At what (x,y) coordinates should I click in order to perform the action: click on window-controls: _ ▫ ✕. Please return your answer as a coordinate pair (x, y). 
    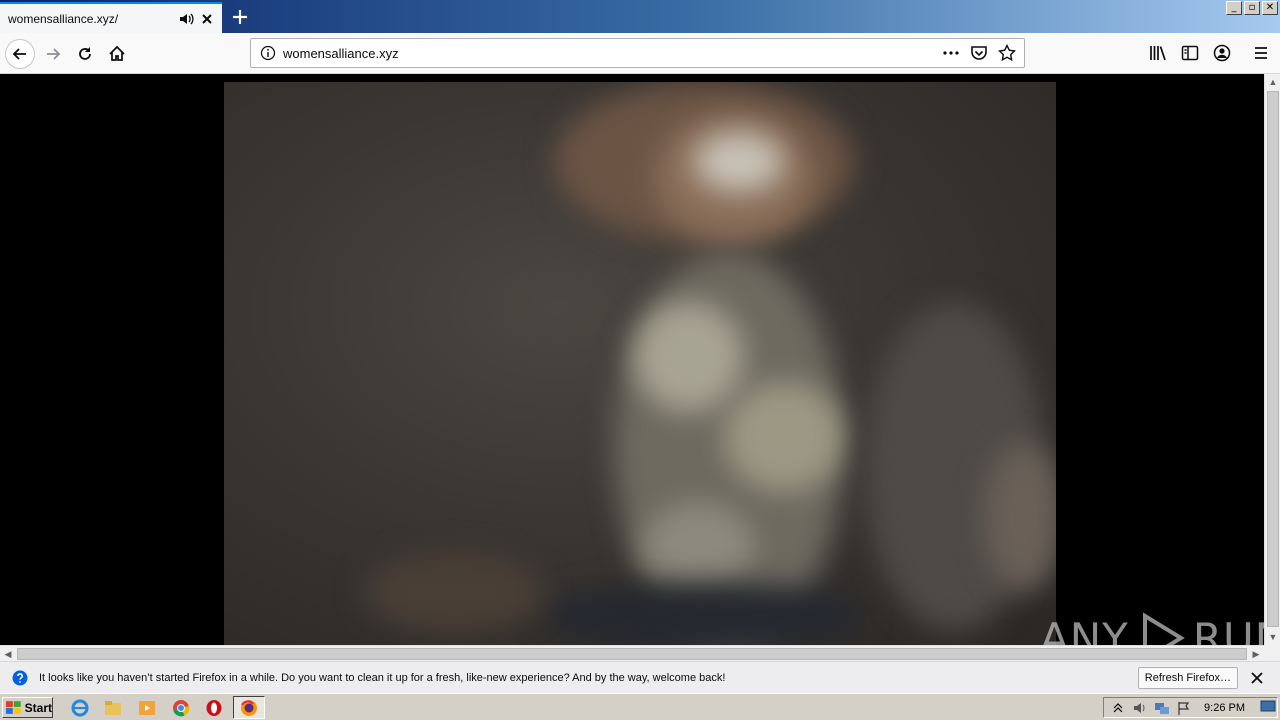
    Looking at the image, I should click on (1252, 8).